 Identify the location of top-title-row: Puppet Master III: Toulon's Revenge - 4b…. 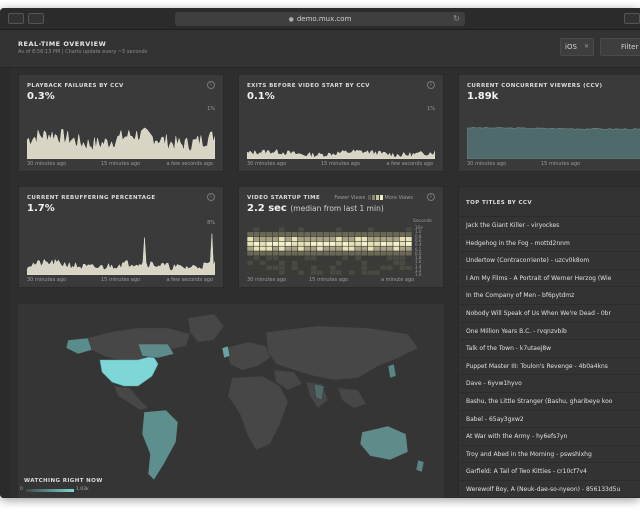
(549, 365).